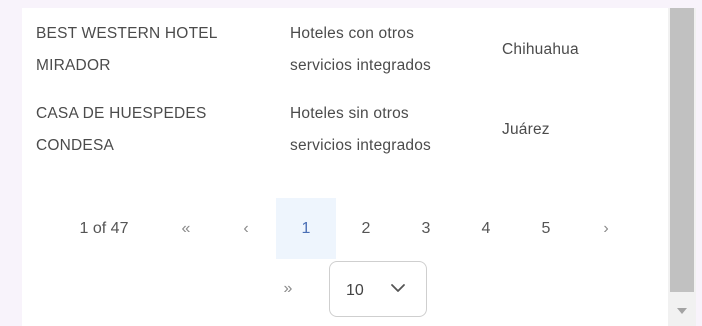 This screenshot has width=702, height=326. What do you see at coordinates (540, 49) in the screenshot?
I see `city-cell: Chihuahua` at bounding box center [540, 49].